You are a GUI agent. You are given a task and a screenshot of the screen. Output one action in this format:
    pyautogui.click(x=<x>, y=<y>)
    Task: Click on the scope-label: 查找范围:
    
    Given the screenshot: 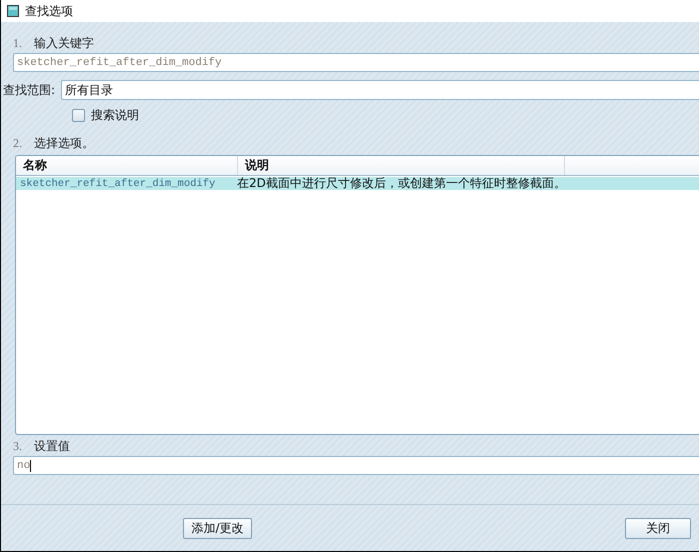 What is the action you would take?
    pyautogui.click(x=29, y=90)
    